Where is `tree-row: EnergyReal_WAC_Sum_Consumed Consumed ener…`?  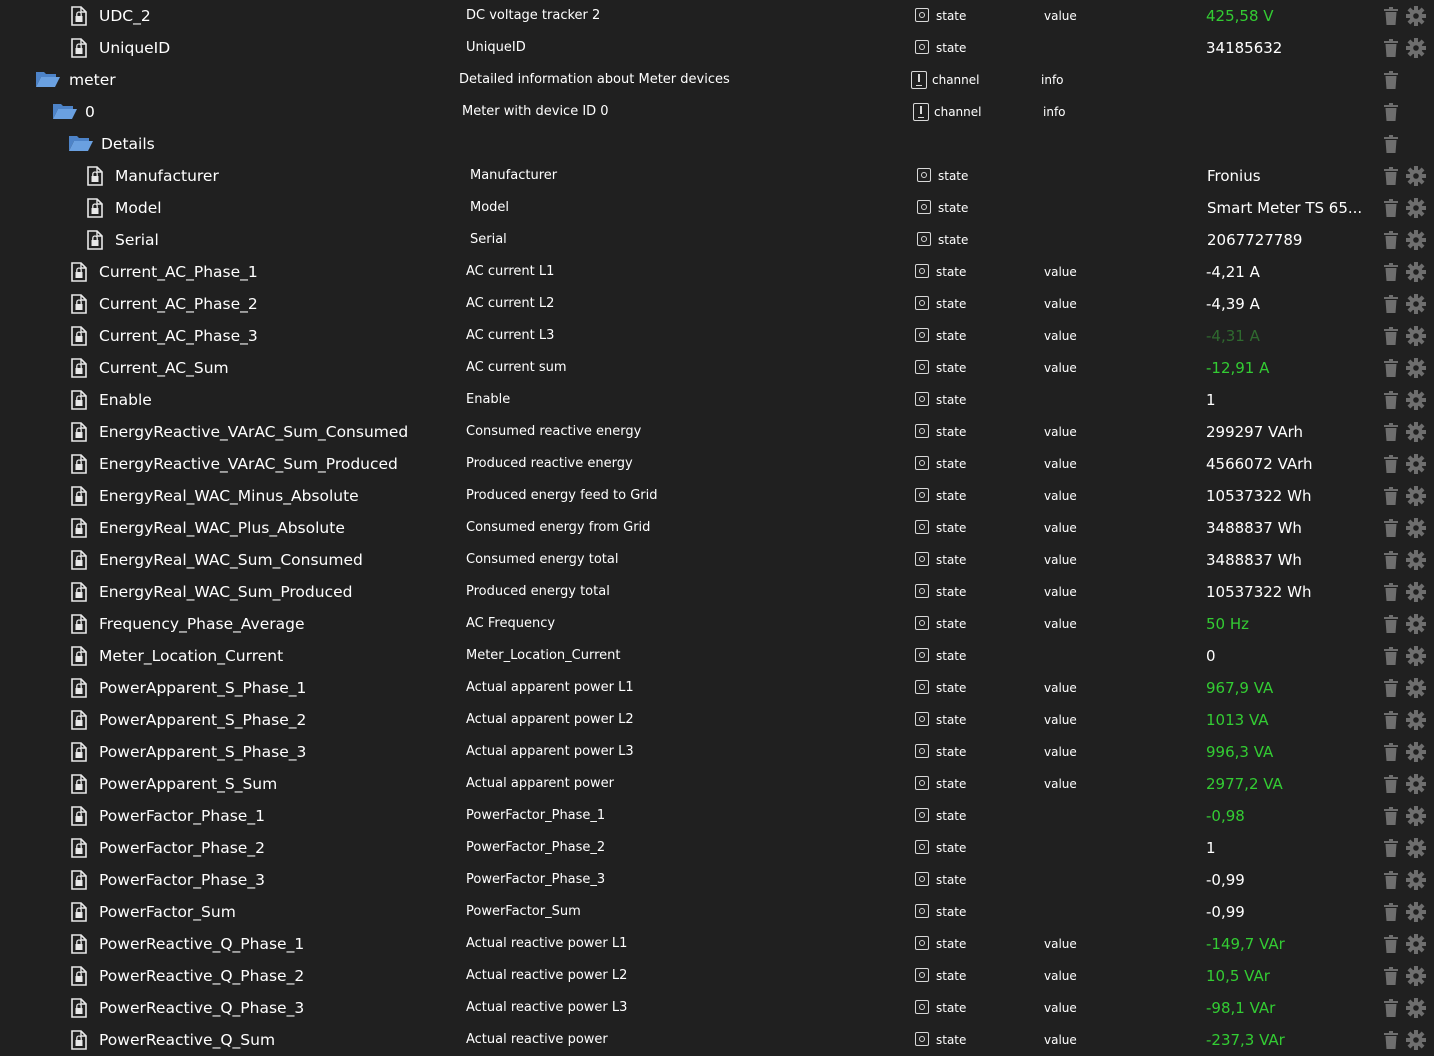
tree-row: EnergyReal_WAC_Sum_Consumed Consumed ener… is located at coordinates (717, 560).